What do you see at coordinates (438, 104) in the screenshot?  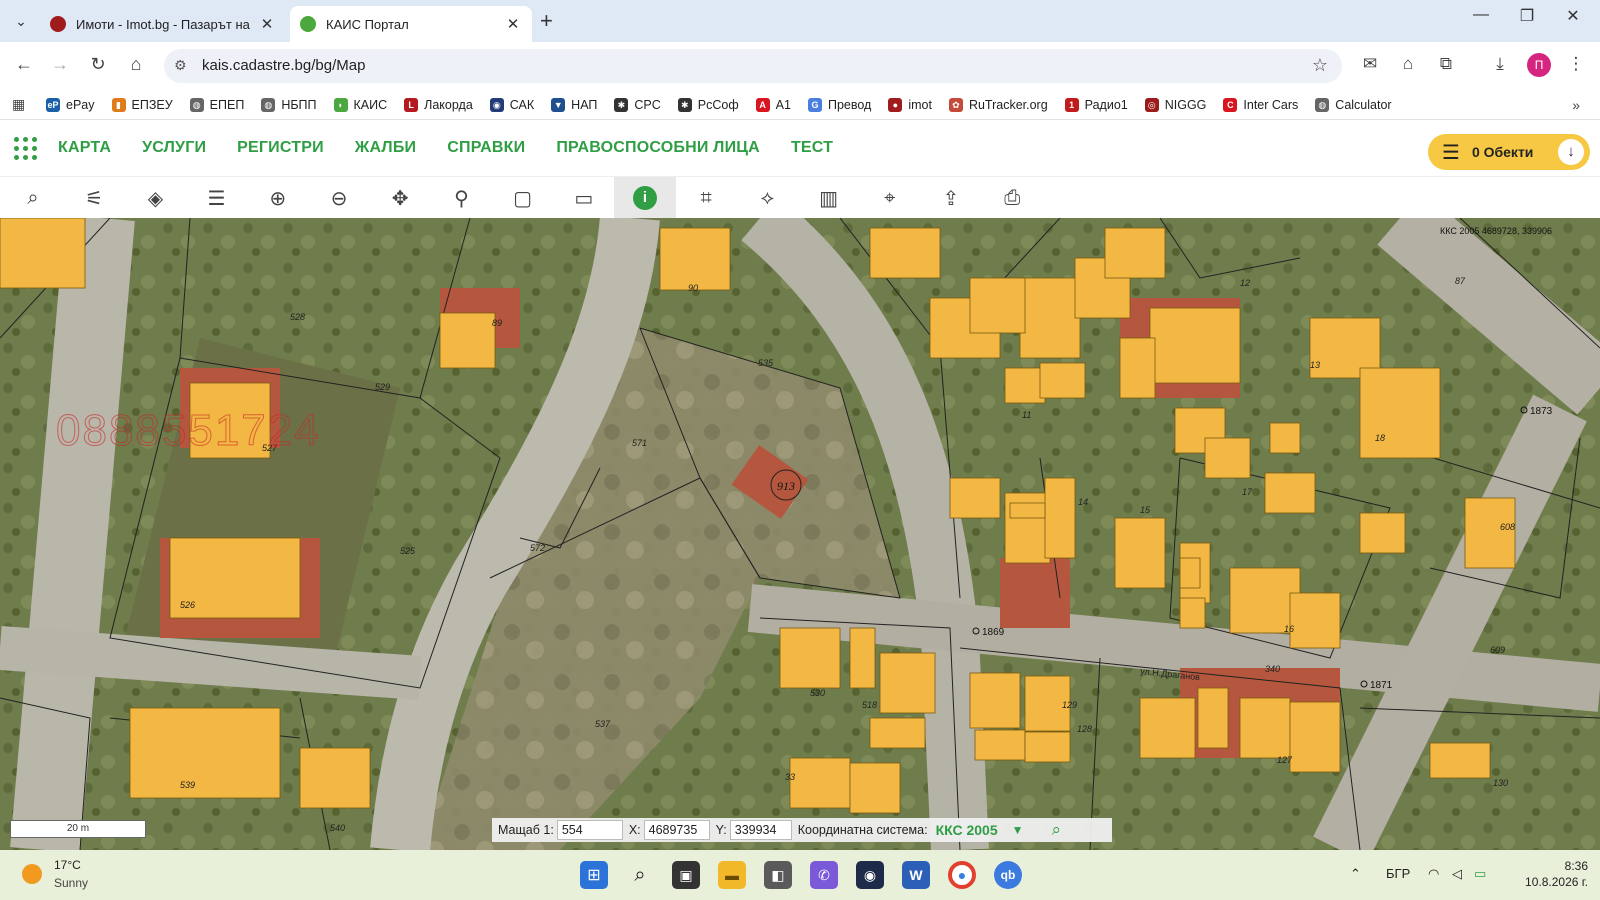 I see `bookmark-5: L Лакорда` at bounding box center [438, 104].